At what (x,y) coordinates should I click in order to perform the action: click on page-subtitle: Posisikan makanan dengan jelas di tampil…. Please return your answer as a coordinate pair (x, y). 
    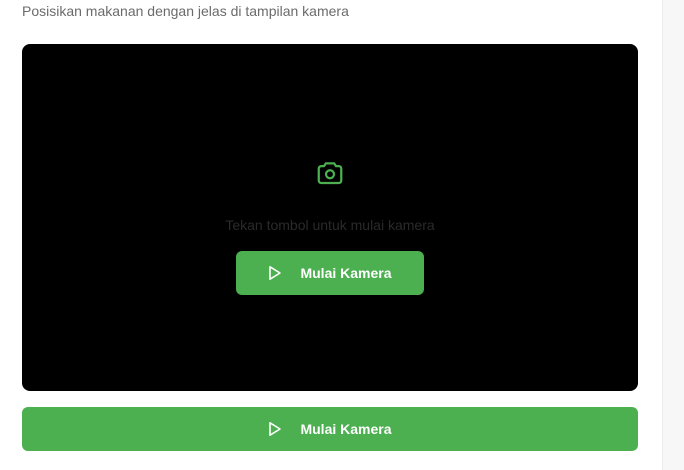
    Looking at the image, I should click on (185, 11).